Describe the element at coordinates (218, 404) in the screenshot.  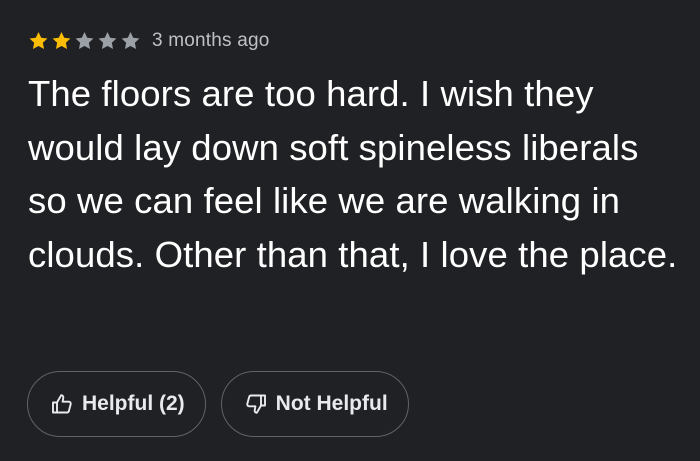
I see `review-actions: Helpful (2) Not Helpful` at that location.